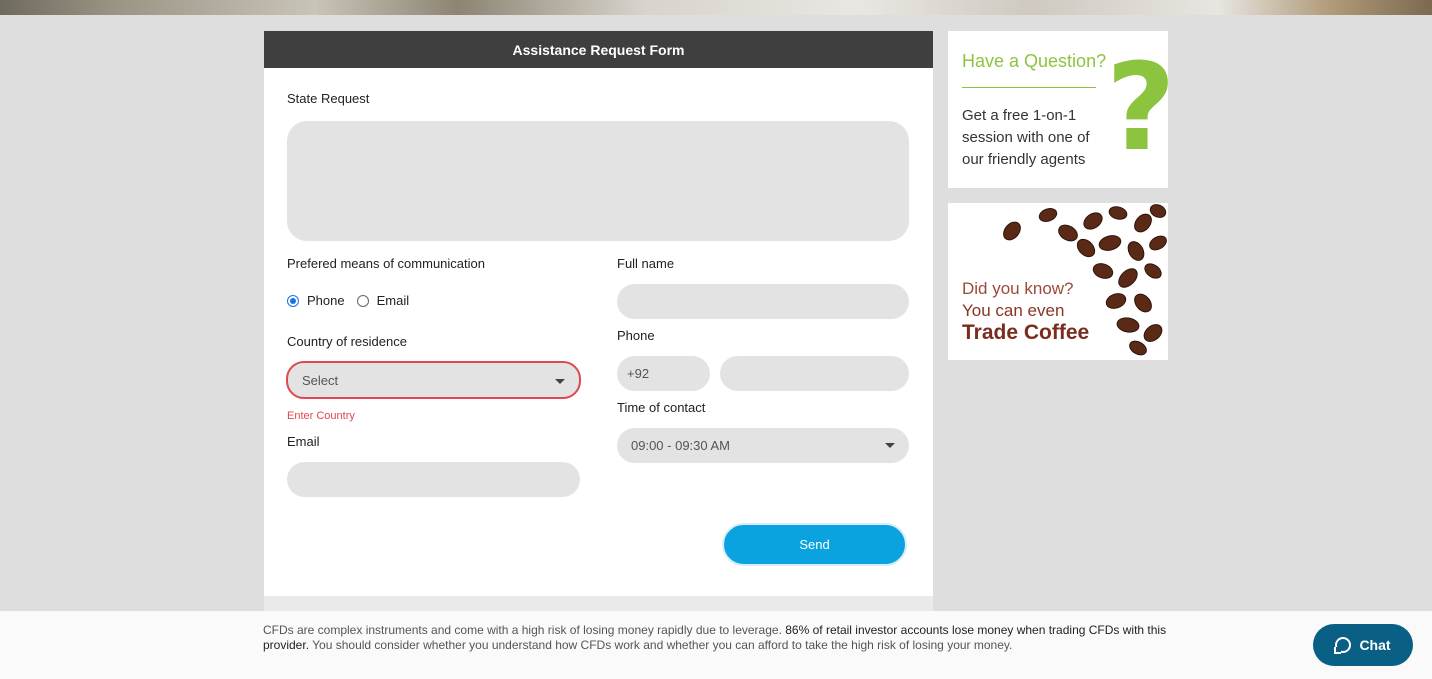 This screenshot has width=1432, height=679. What do you see at coordinates (598, 181) in the screenshot?
I see `state-request-textarea` at bounding box center [598, 181].